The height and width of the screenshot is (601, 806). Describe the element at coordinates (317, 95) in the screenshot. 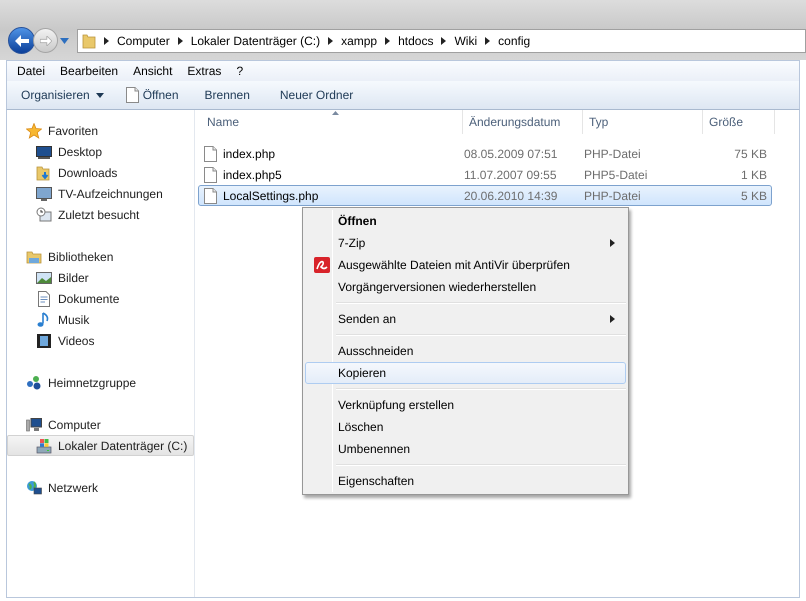

I see `toolbar-button: Neuer Ordner` at that location.